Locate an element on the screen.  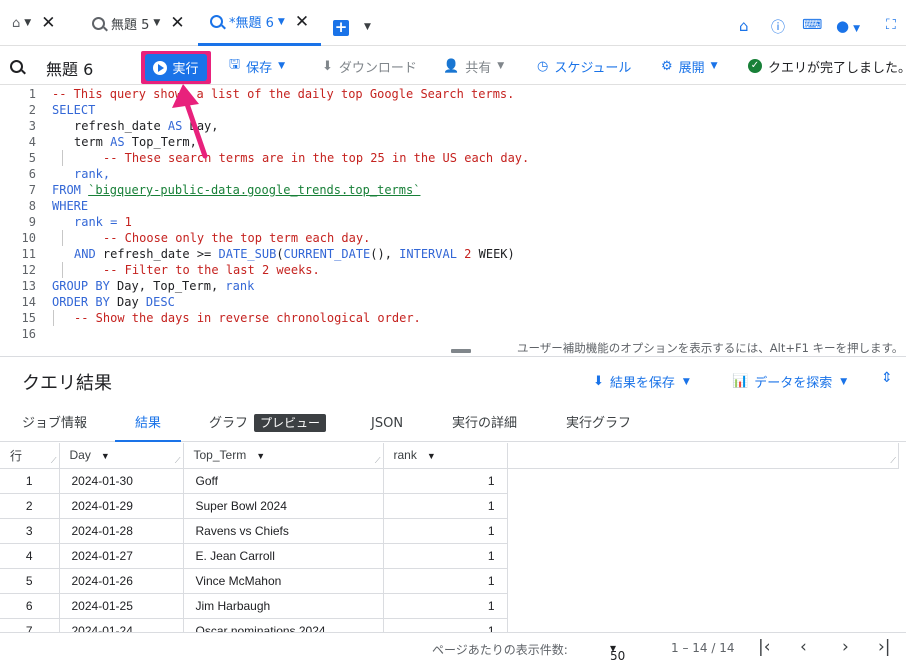
prev-page-icon: ‹ is located at coordinates (803, 647).